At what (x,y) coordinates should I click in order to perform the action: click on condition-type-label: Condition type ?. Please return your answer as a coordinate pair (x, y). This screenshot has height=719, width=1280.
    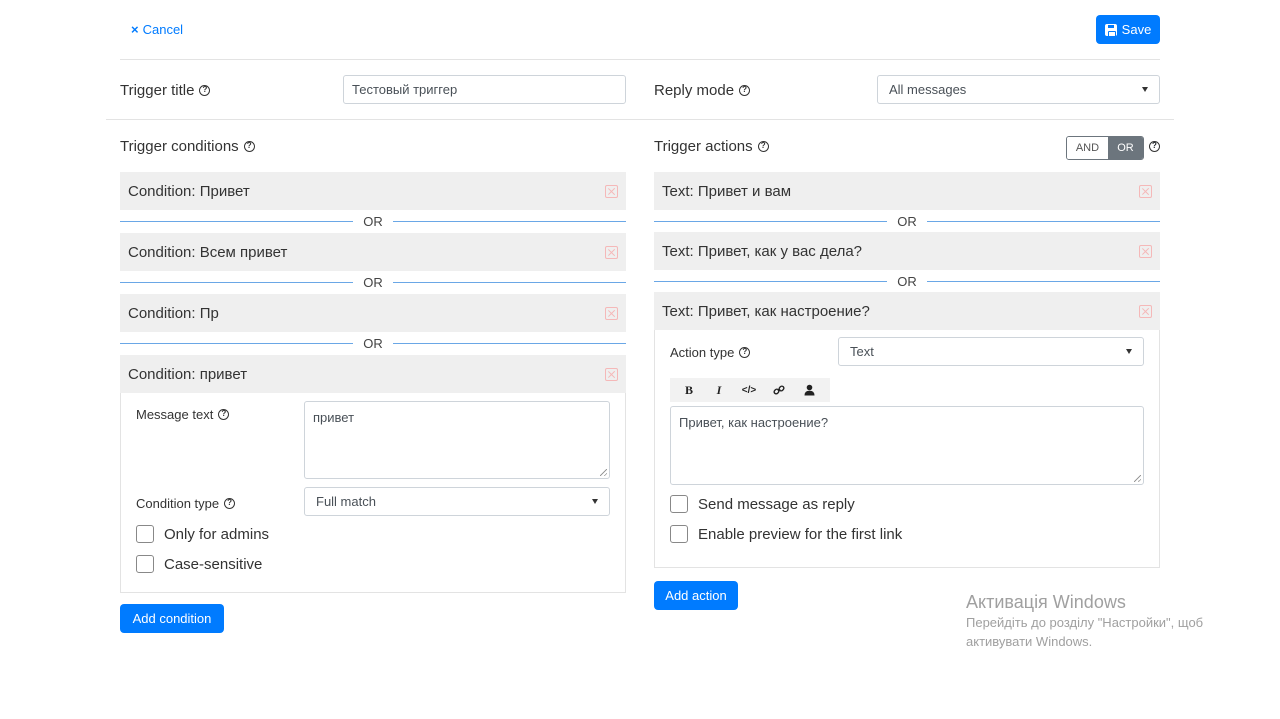
    Looking at the image, I should click on (186, 503).